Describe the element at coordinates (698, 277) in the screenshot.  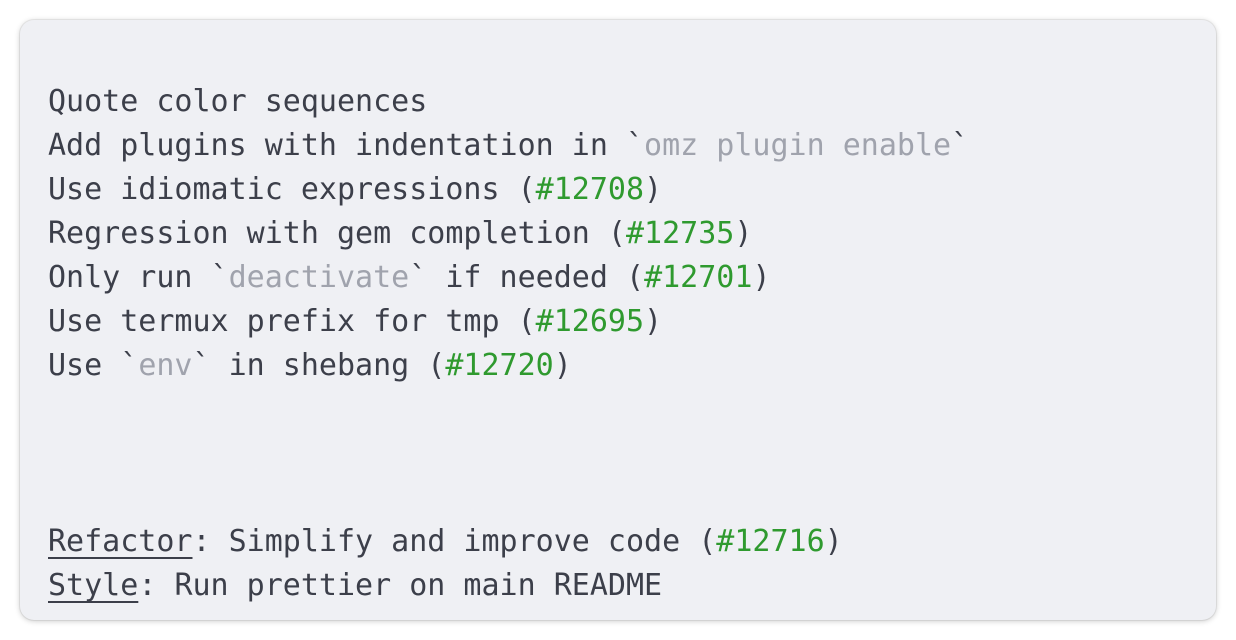
I see `pr-link: #12701` at that location.